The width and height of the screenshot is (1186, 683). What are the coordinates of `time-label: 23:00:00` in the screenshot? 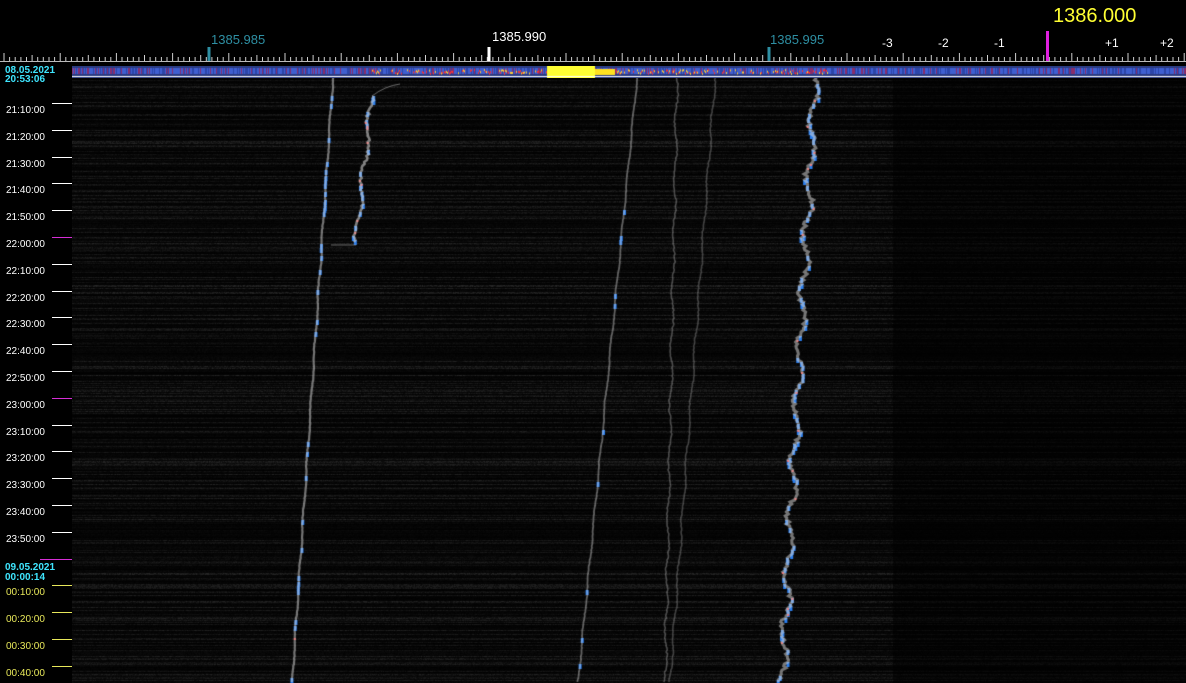 It's located at (25, 405).